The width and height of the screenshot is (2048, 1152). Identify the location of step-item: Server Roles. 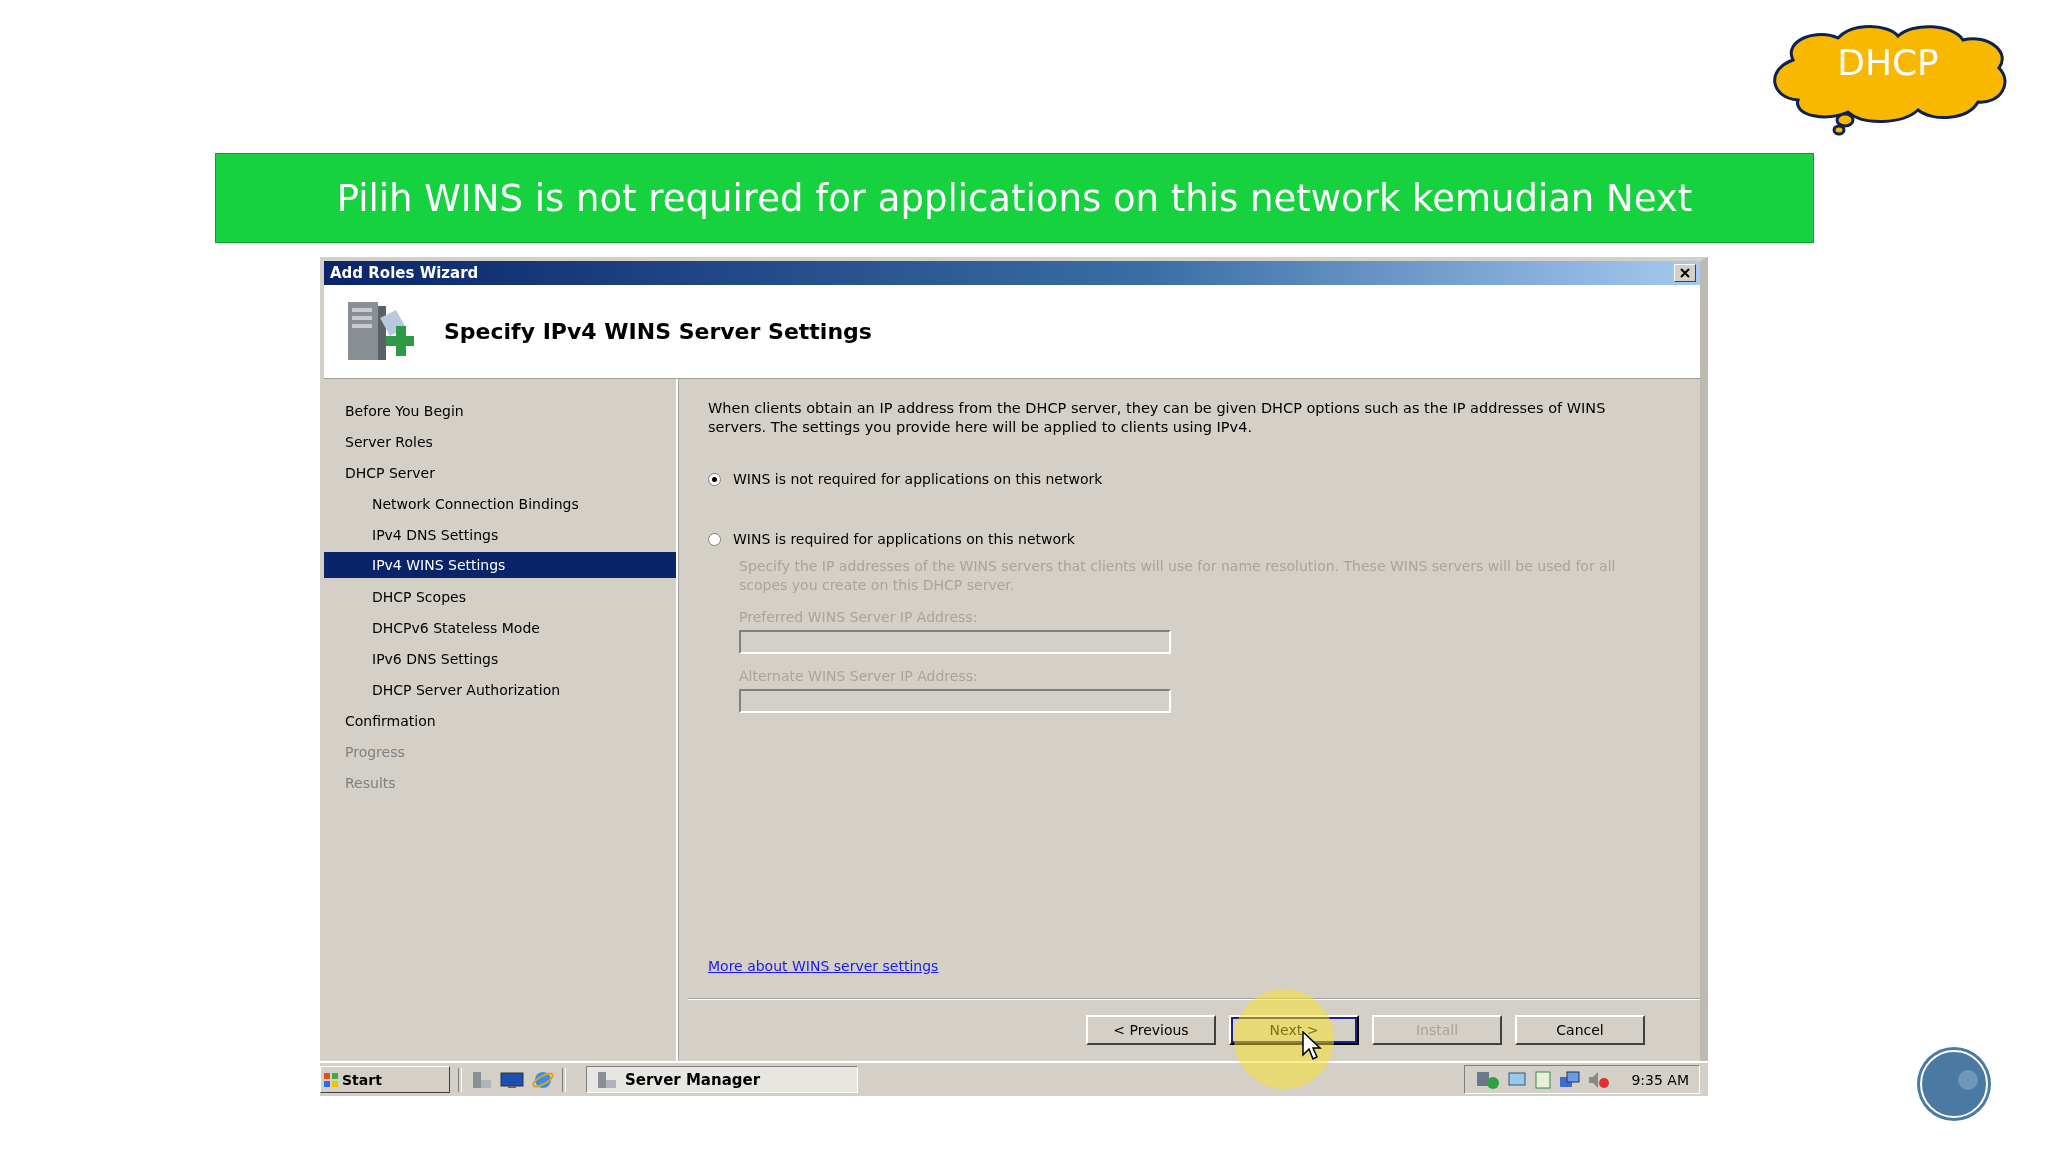
(500, 441).